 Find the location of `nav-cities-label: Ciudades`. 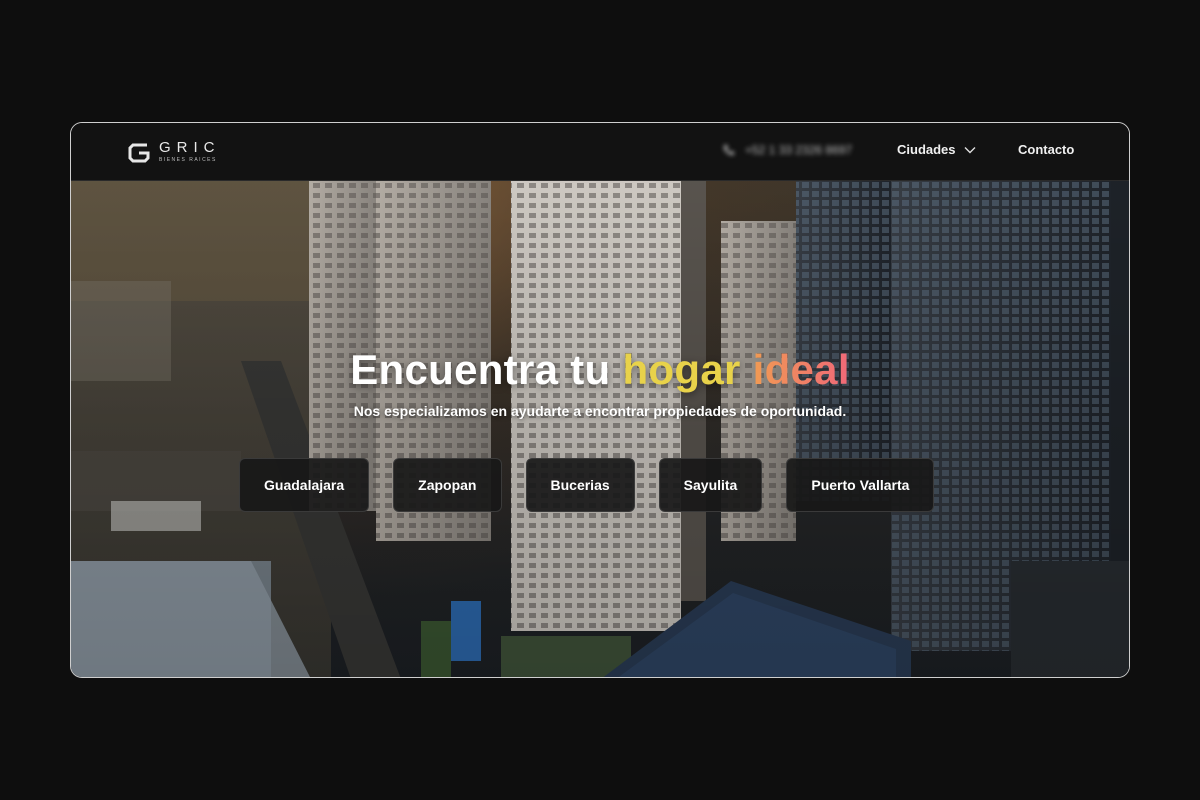

nav-cities-label: Ciudades is located at coordinates (926, 149).